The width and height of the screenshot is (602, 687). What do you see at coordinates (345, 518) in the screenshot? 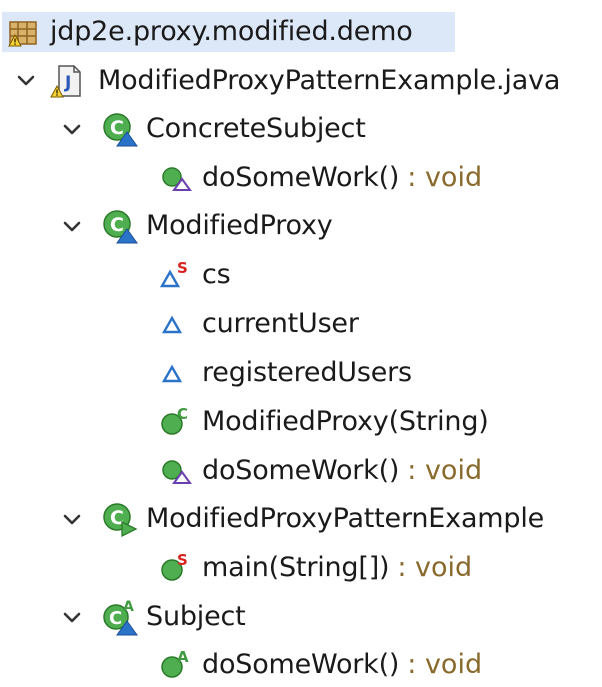
I see `class-label: ModifiedProxyPatternExample` at bounding box center [345, 518].